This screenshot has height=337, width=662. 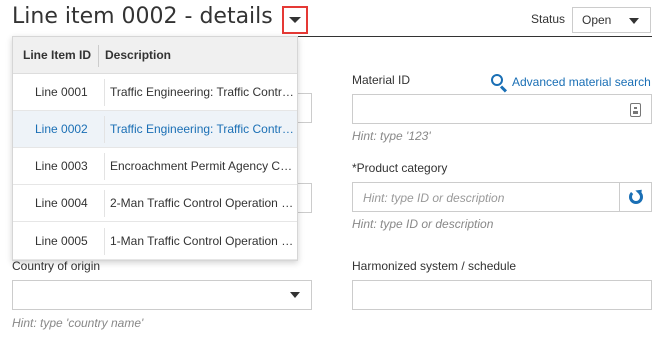 I want to click on line-item-dropdown-button, so click(x=295, y=20).